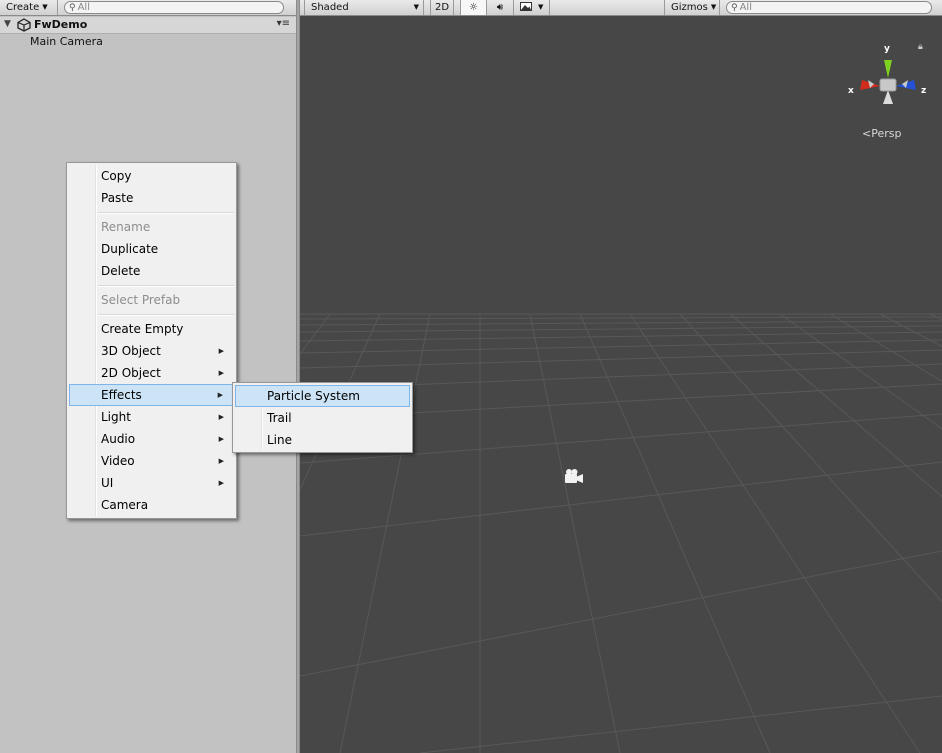 The height and width of the screenshot is (753, 942). Describe the element at coordinates (151, 329) in the screenshot. I see `menu-item-create-empty: Create Empty` at that location.